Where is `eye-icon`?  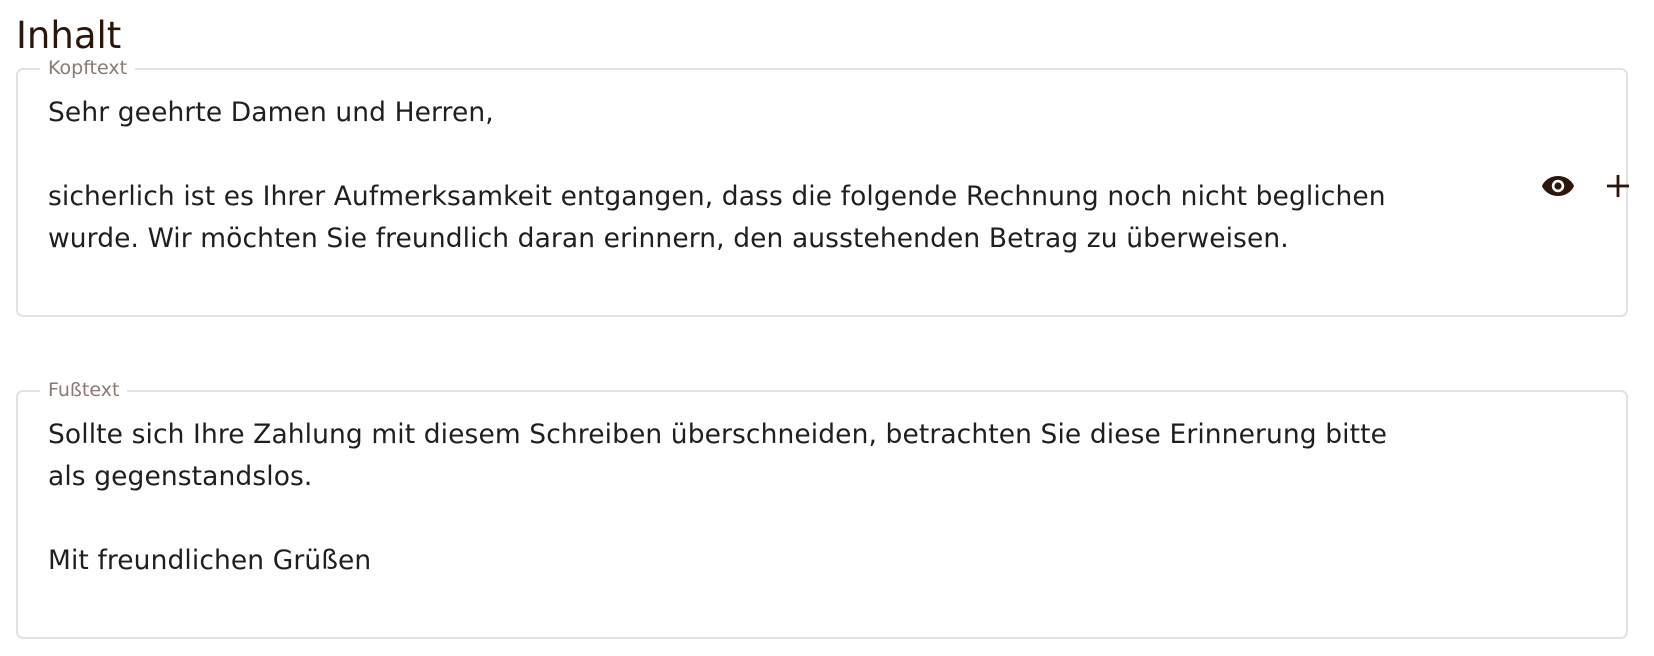 eye-icon is located at coordinates (1558, 186).